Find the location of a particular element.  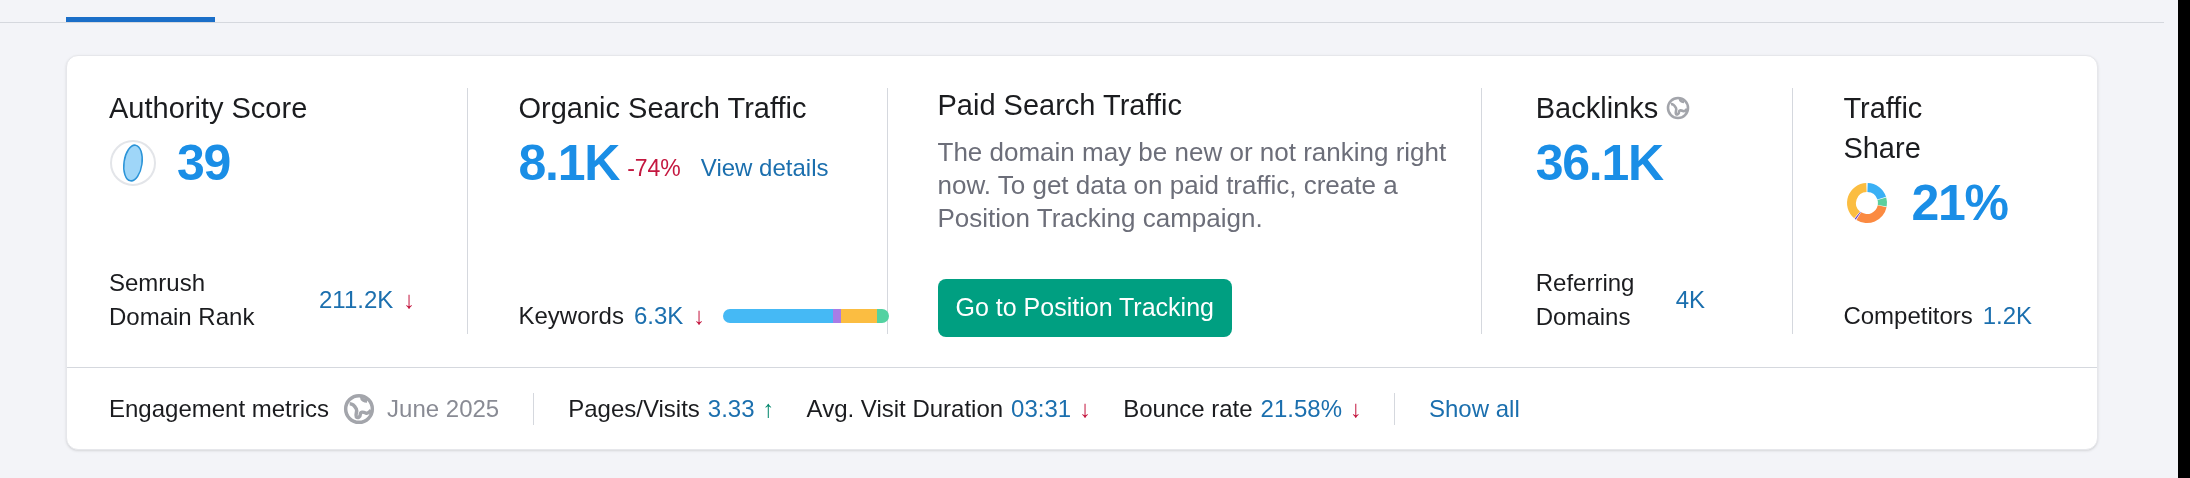

metric-value: 39 is located at coordinates (204, 163).